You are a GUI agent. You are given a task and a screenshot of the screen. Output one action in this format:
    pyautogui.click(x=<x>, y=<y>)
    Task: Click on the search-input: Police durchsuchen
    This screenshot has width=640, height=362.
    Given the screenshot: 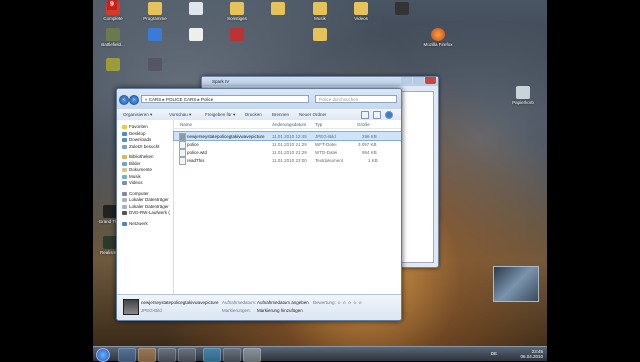 What is the action you would take?
    pyautogui.click(x=356, y=99)
    